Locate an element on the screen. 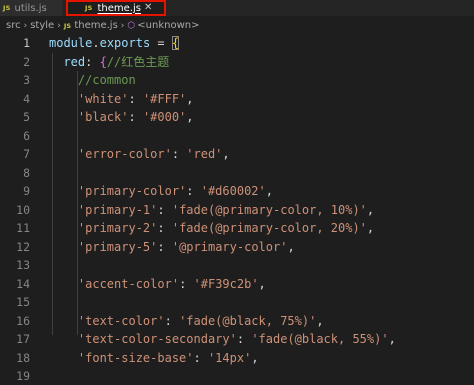 Image resolution: width=474 pixels, height=385 pixels. code-content: 'error-color': 'red', is located at coordinates (154, 154).